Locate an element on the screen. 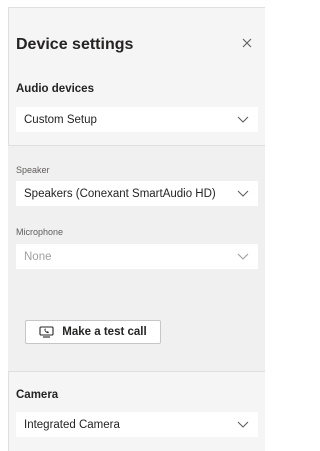  microphone-label: Microphone is located at coordinates (40, 232).